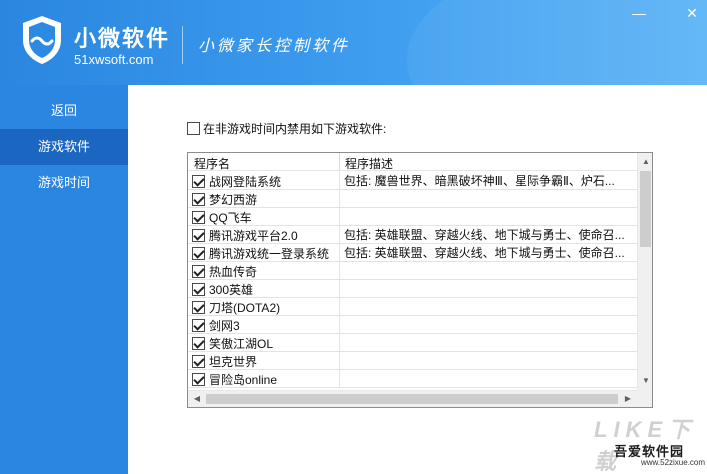 The image size is (707, 474). What do you see at coordinates (253, 235) in the screenshot?
I see `program-name: 腾讯游戏平台2.0` at bounding box center [253, 235].